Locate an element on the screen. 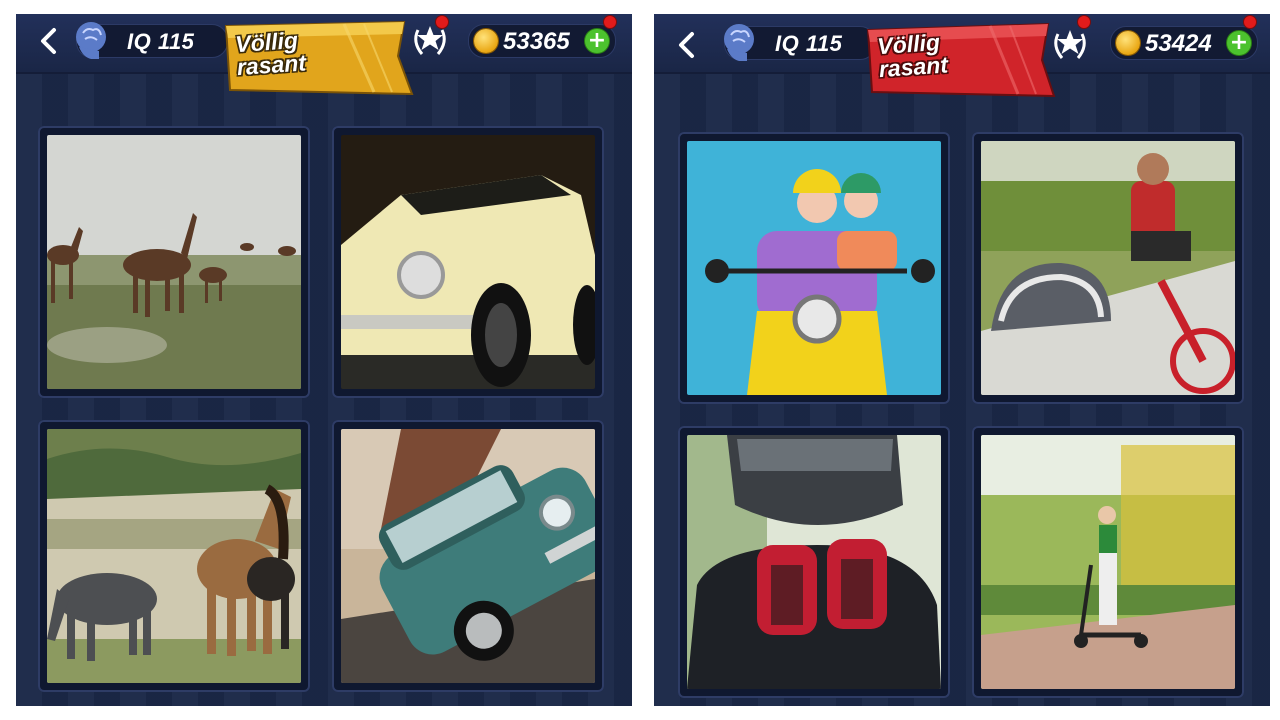 The width and height of the screenshot is (1280, 720). horses-running-in-mist is located at coordinates (174, 262).